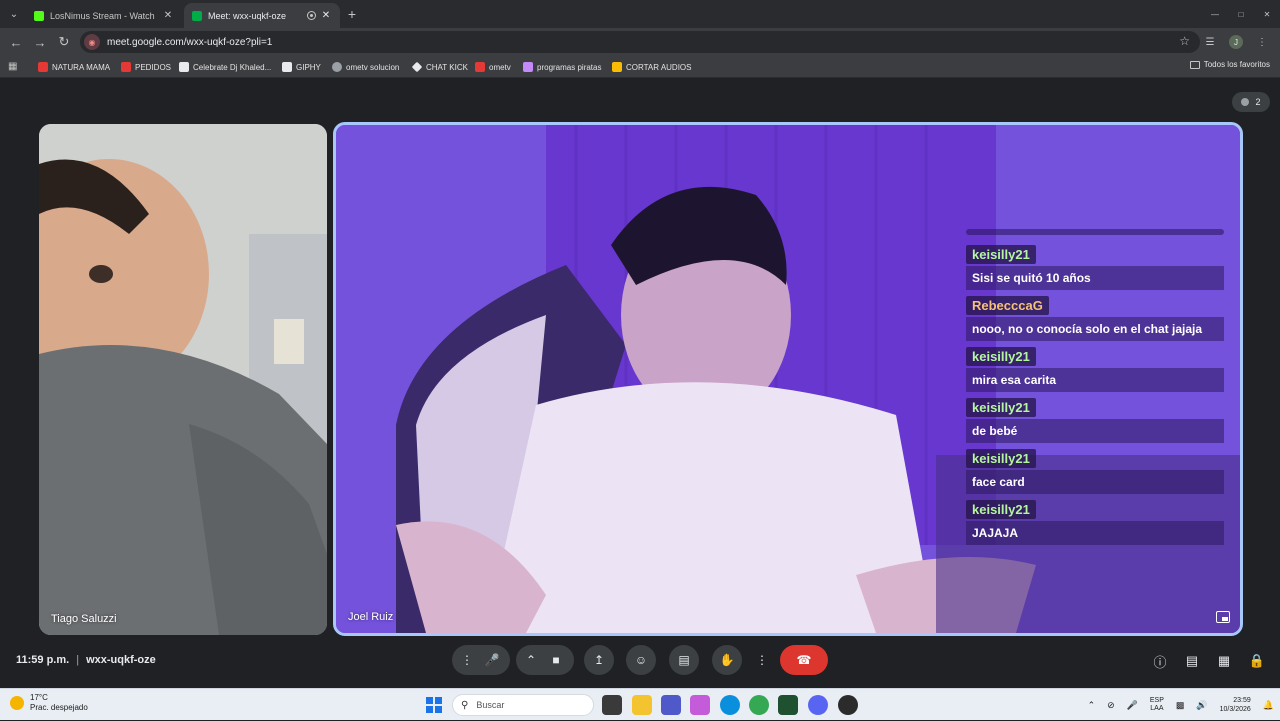 The image size is (1280, 721). Describe the element at coordinates (49, 703) in the screenshot. I see `weather-widget: 17°C Prac. despejado` at that location.